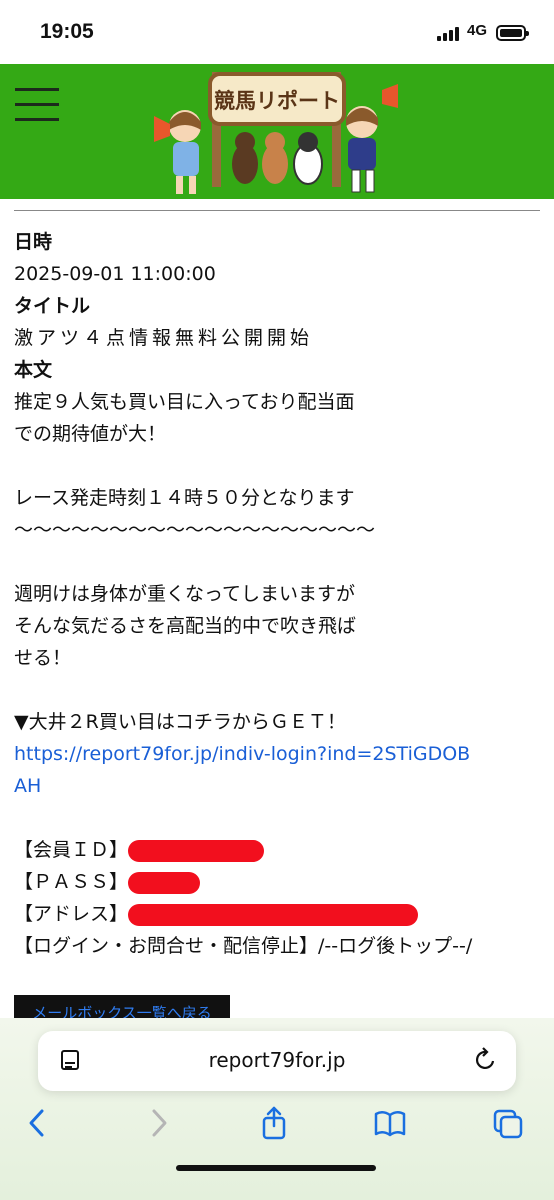 This screenshot has width=554, height=1200. Describe the element at coordinates (37, 105) in the screenshot. I see `menu-icon` at that location.